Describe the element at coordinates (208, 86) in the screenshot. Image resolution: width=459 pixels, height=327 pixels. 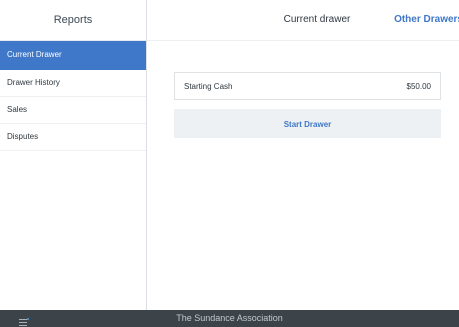
I see `starting-cash-label: Starting Cash` at that location.